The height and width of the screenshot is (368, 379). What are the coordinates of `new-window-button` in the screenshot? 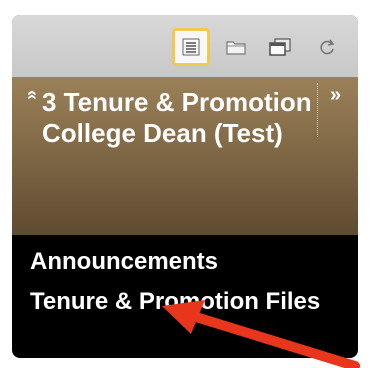 It's located at (280, 47).